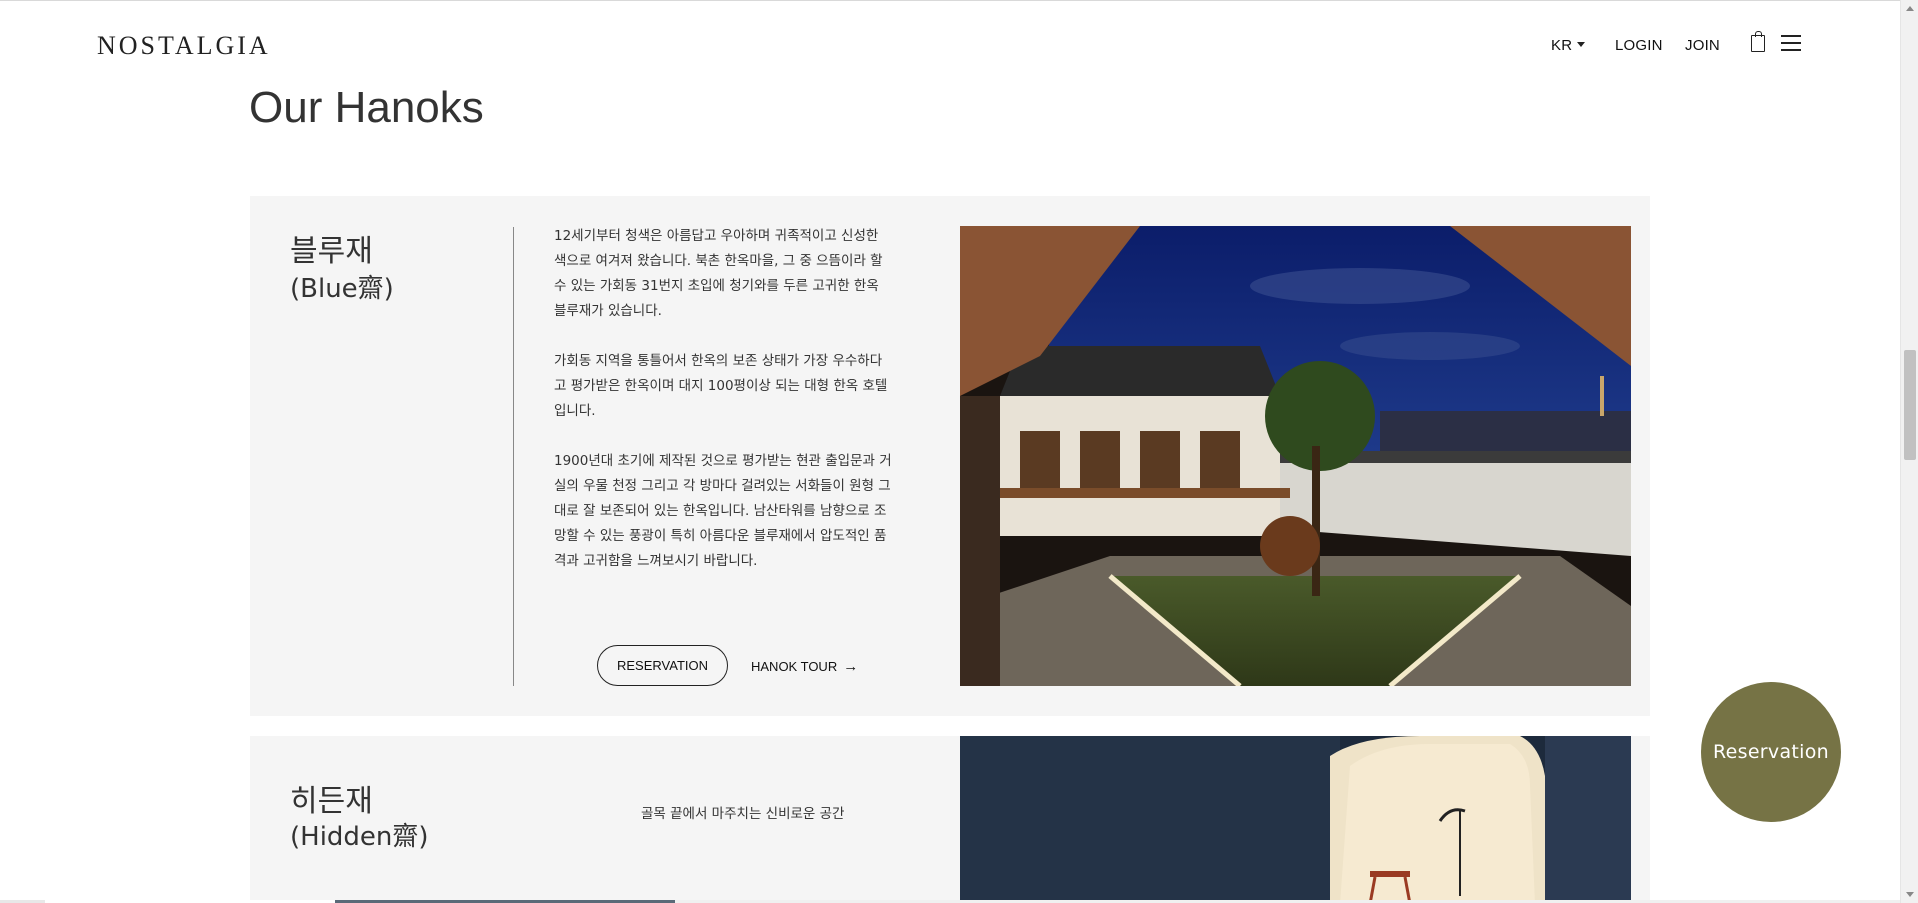 The image size is (1918, 903). I want to click on login-link: LOGIN, so click(1639, 45).